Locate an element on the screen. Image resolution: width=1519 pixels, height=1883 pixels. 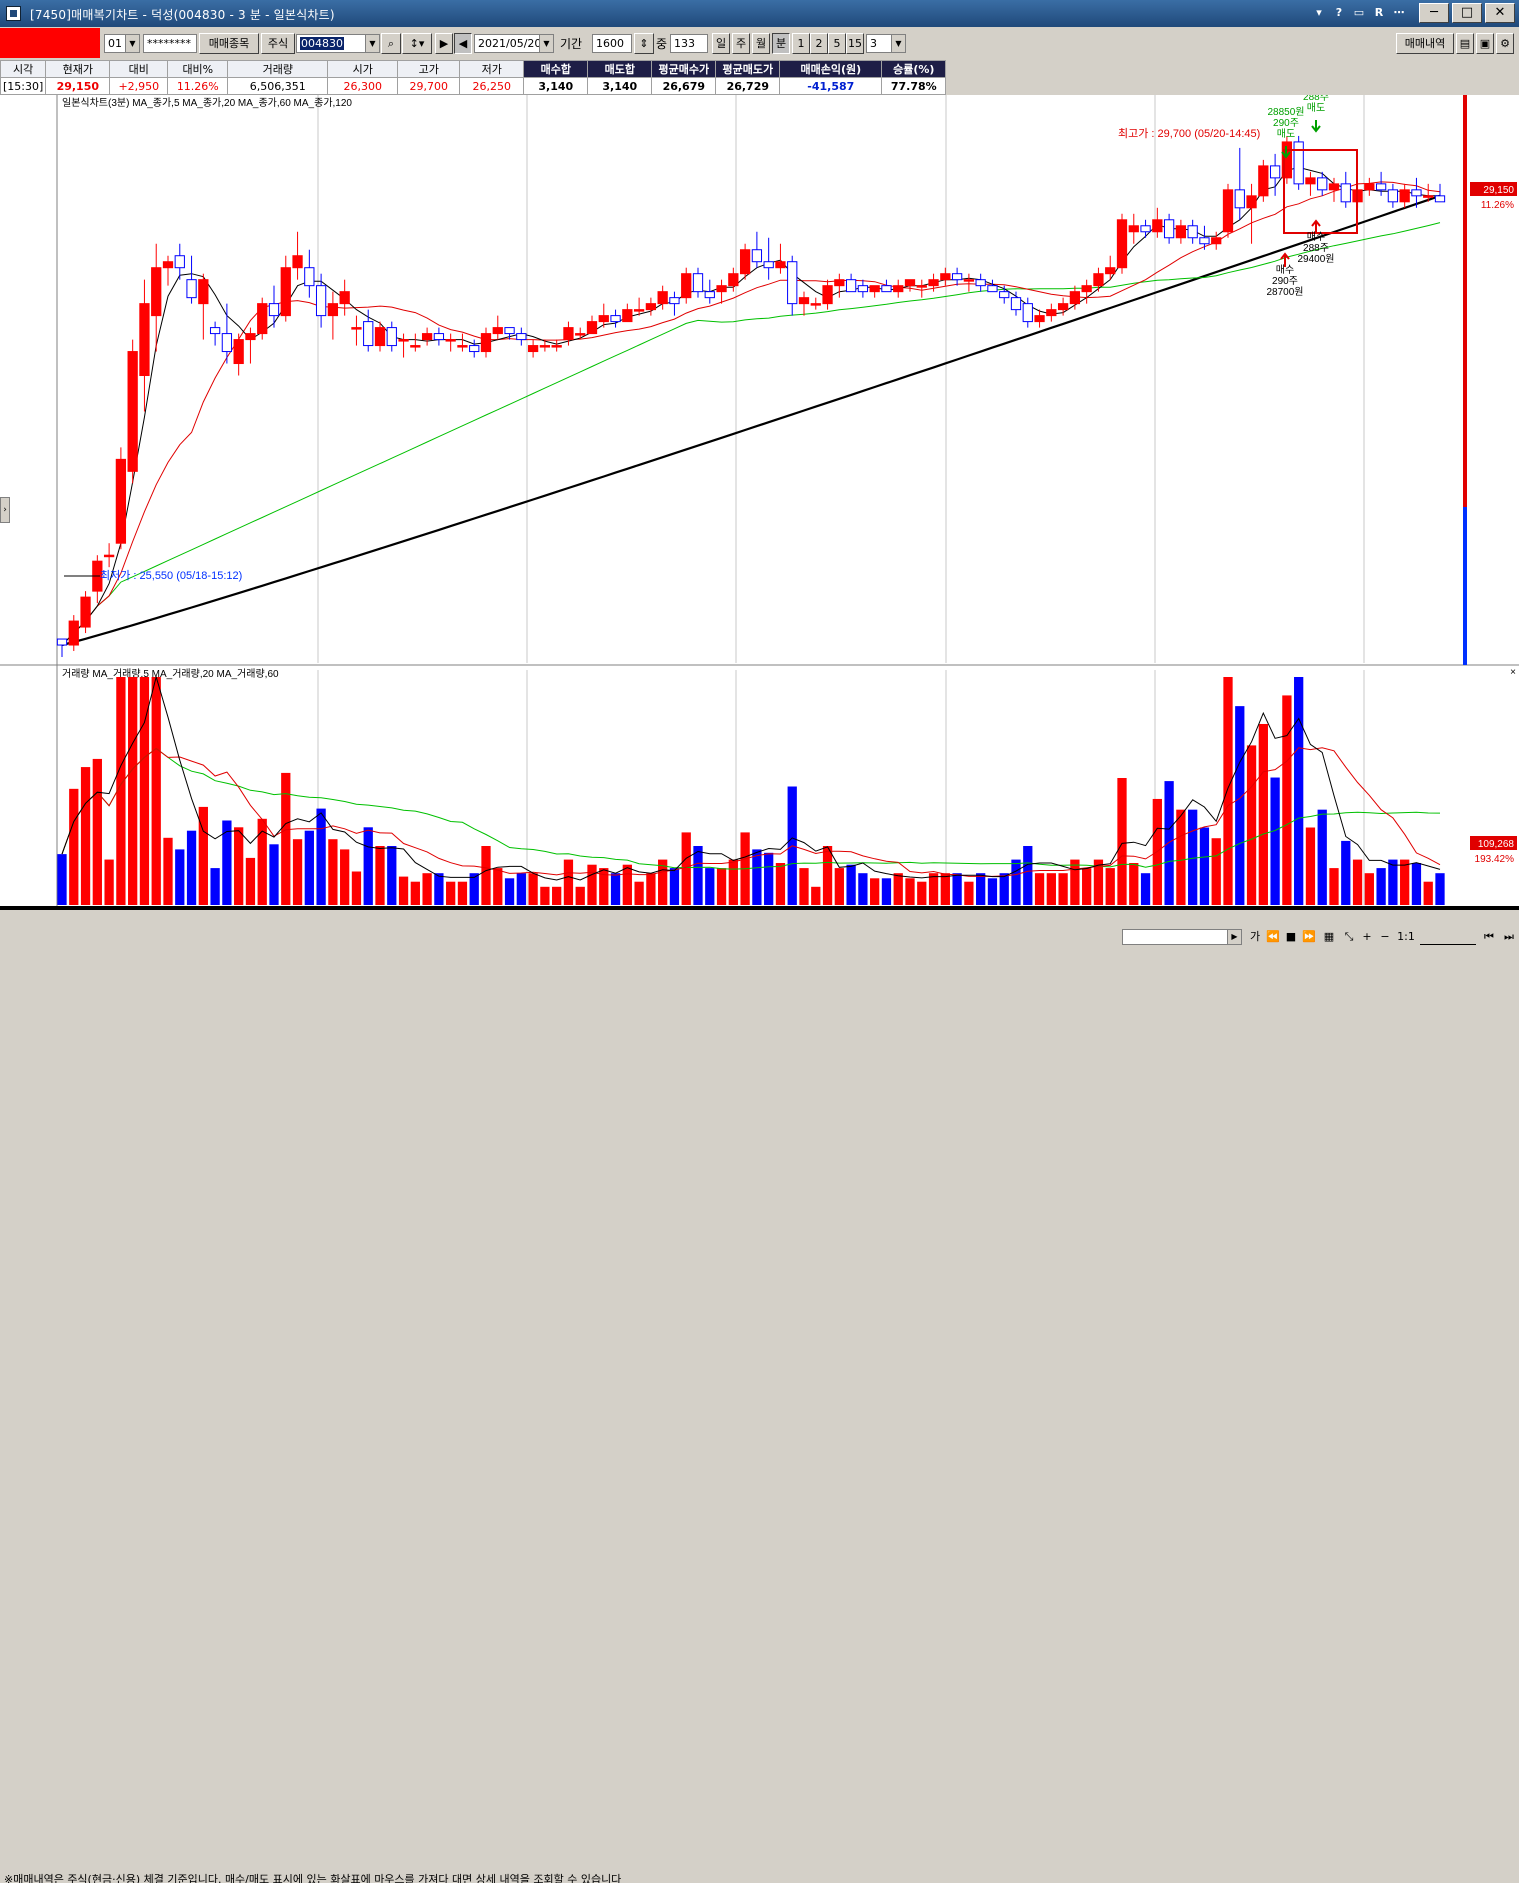
save-icon: ▣ is located at coordinates (1485, 43).